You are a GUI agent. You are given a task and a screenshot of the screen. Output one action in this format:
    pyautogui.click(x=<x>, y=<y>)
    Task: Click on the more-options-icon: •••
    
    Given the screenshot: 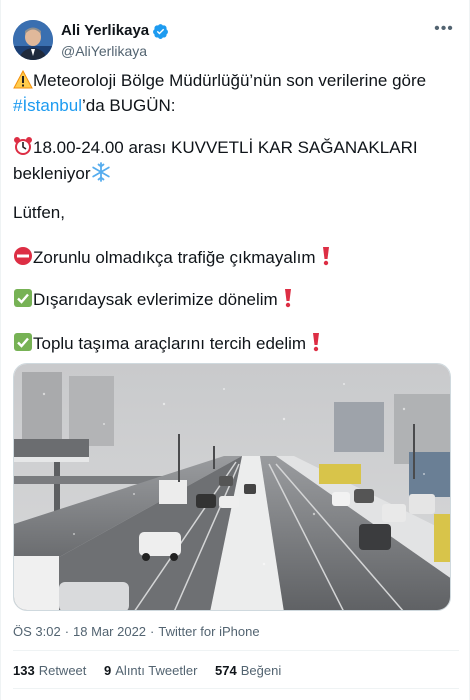 What is the action you would take?
    pyautogui.click(x=444, y=30)
    